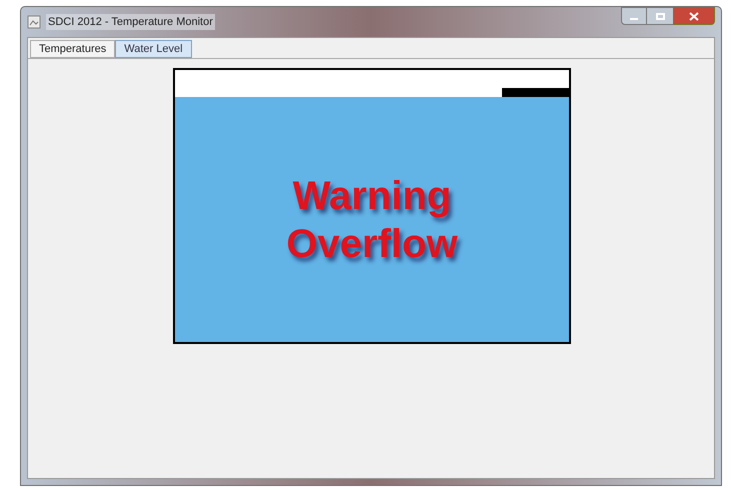 The width and height of the screenshot is (731, 489). Describe the element at coordinates (660, 16) in the screenshot. I see `maximize-button` at that location.